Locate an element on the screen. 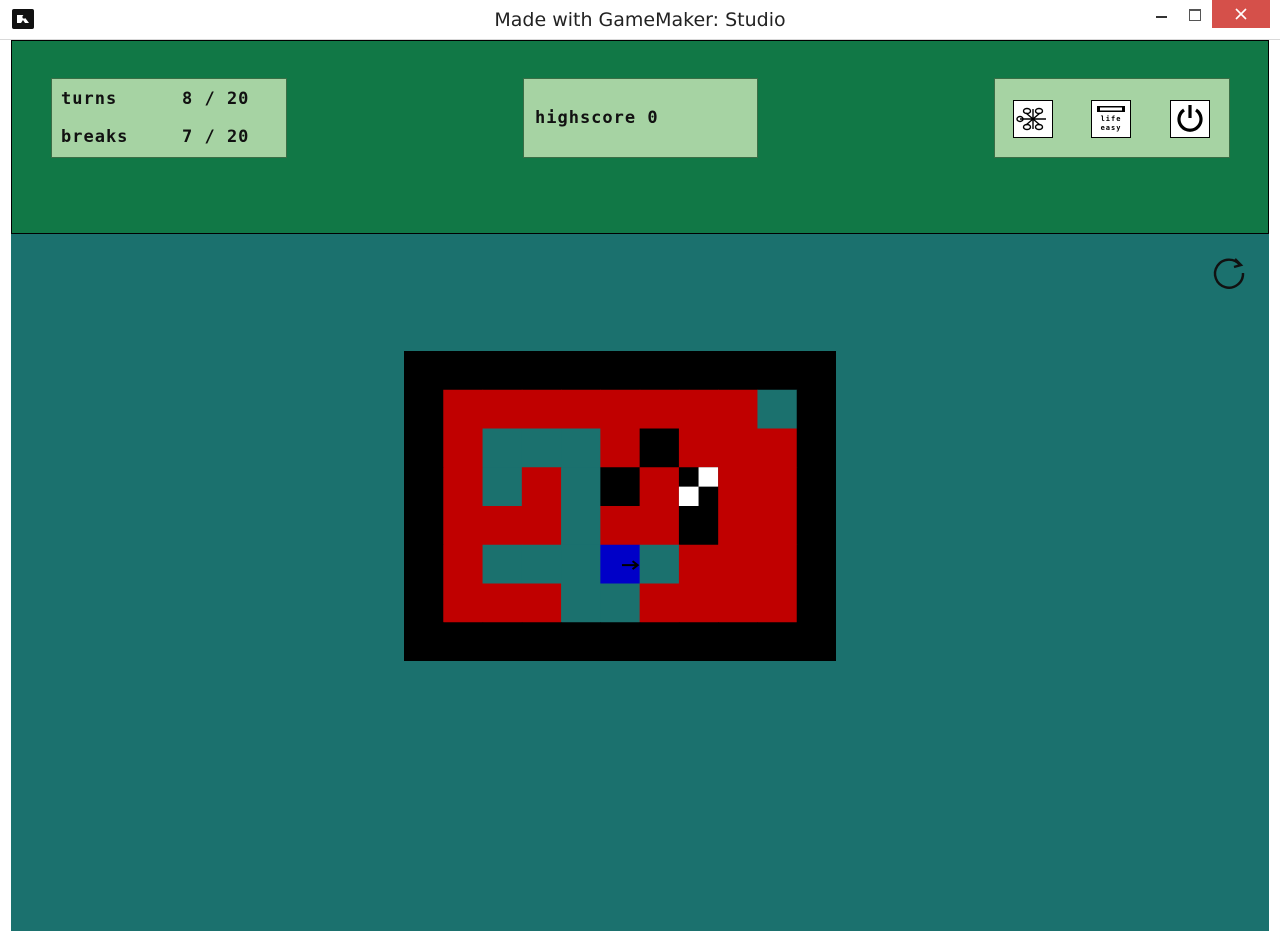 This screenshot has width=1280, height=931. checker-white-square is located at coordinates (688, 496).